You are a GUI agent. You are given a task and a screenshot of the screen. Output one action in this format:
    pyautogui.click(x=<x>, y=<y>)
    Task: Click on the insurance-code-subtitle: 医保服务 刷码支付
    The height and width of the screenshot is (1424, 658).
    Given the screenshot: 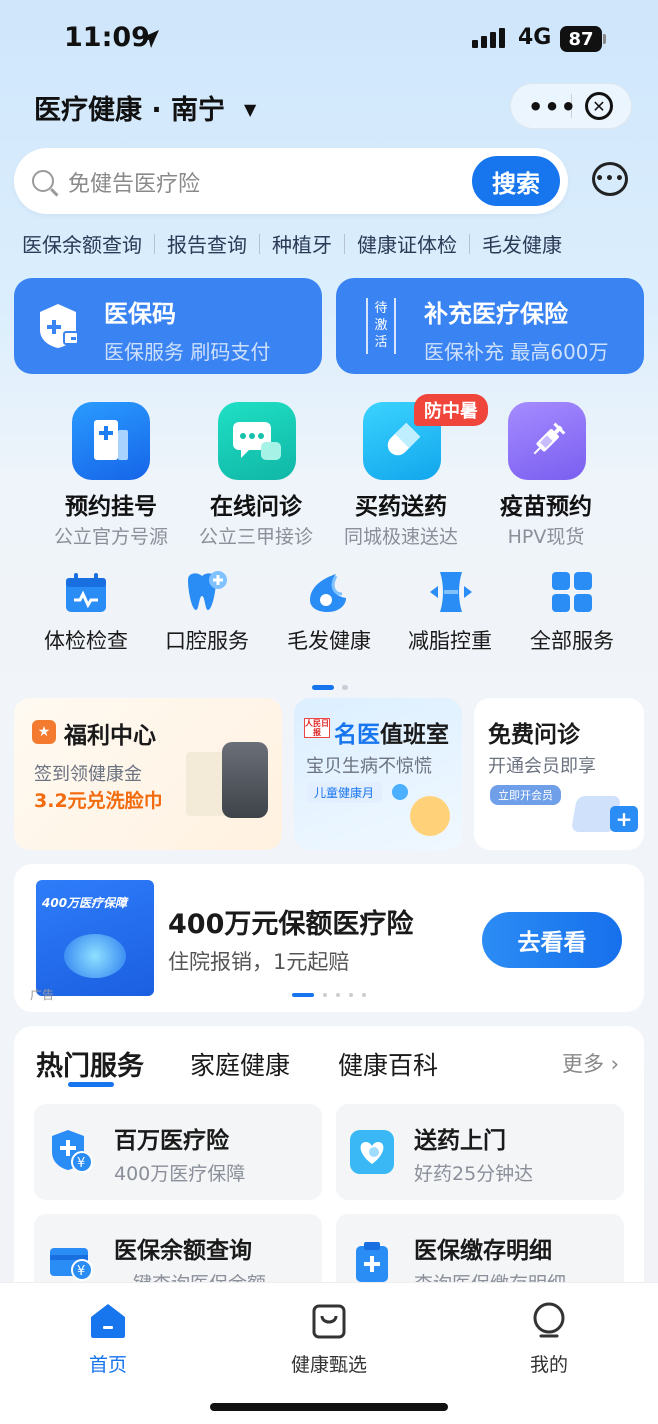 What is the action you would take?
    pyautogui.click(x=187, y=352)
    